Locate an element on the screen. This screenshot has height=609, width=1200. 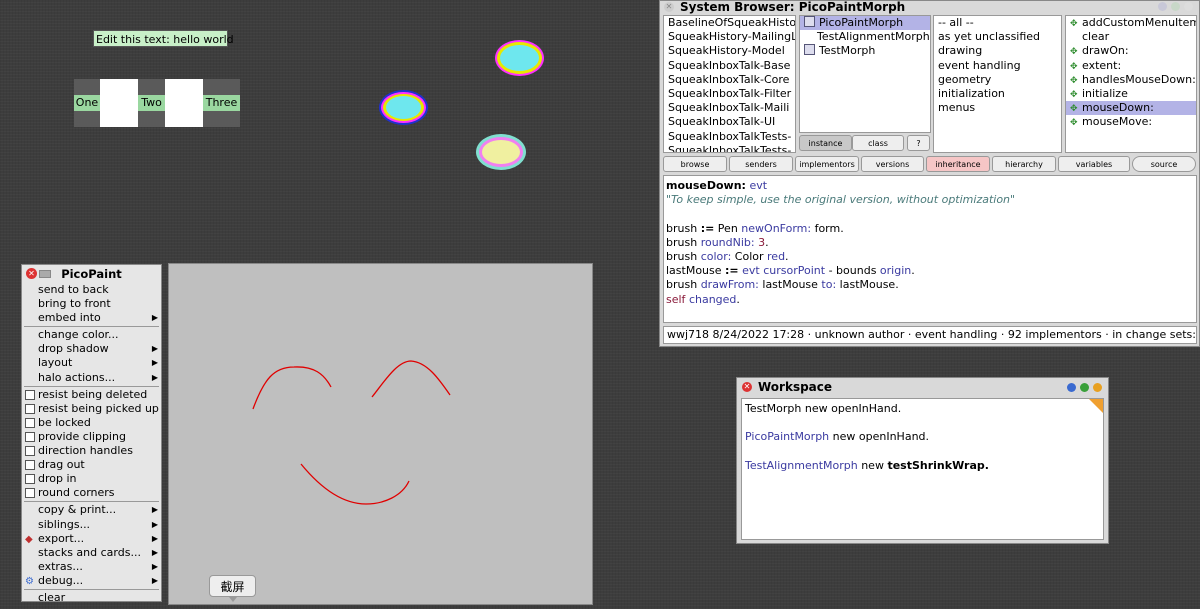
categorie-item: geometry is located at coordinates (997, 80).